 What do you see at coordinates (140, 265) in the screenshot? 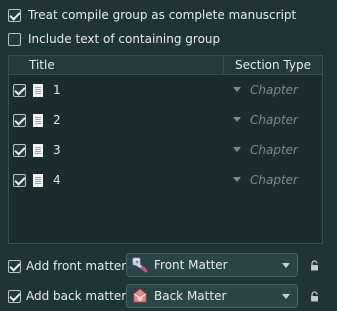
I see `front-matter-icon` at bounding box center [140, 265].